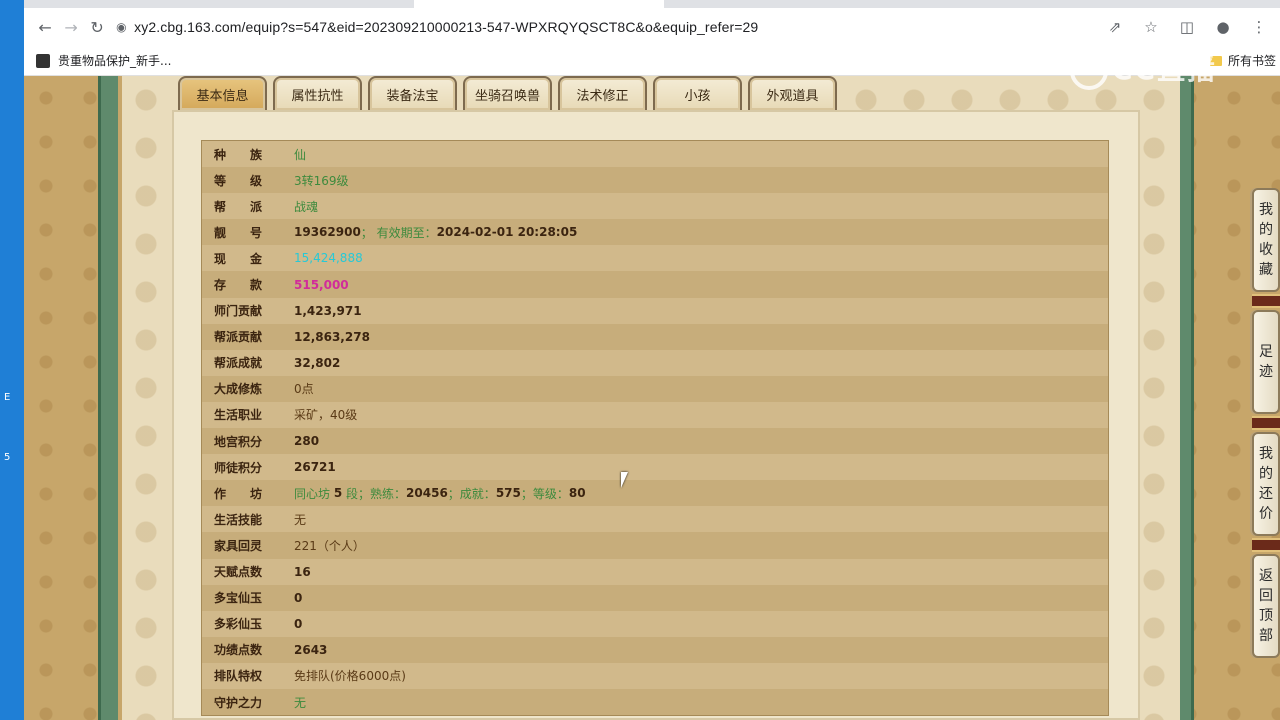 This screenshot has height=720, width=1280. What do you see at coordinates (539, 4) in the screenshot?
I see `active-browser-tab` at bounding box center [539, 4].